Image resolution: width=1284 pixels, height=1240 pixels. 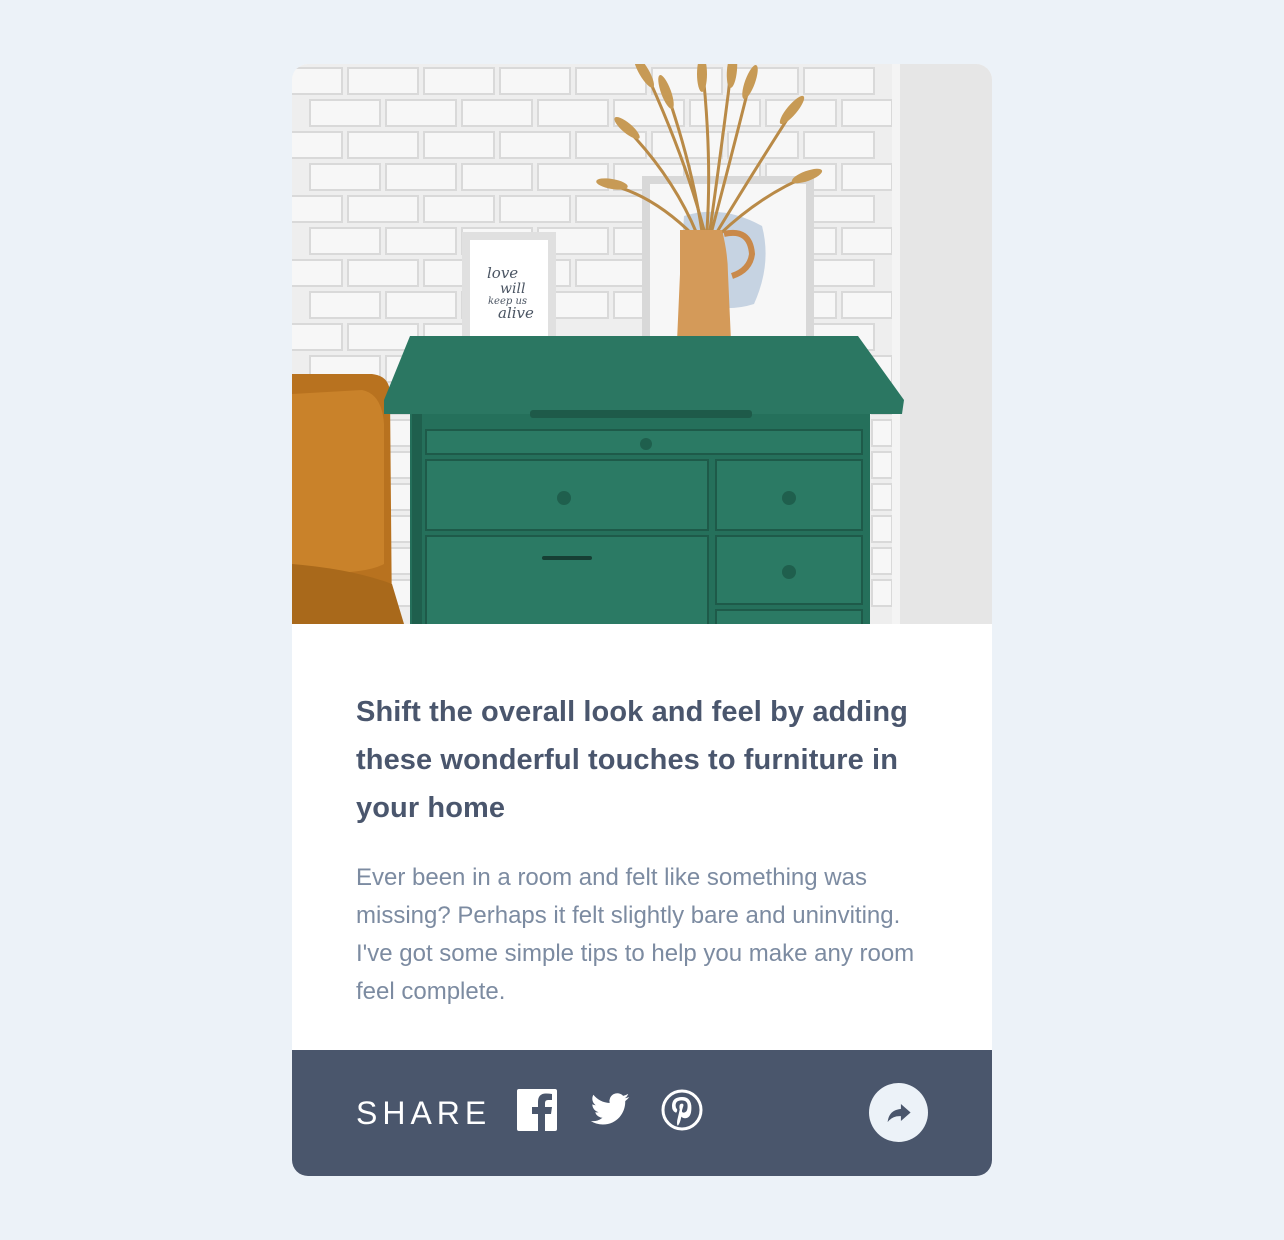 What do you see at coordinates (682, 1110) in the screenshot?
I see `pinterest-icon` at bounding box center [682, 1110].